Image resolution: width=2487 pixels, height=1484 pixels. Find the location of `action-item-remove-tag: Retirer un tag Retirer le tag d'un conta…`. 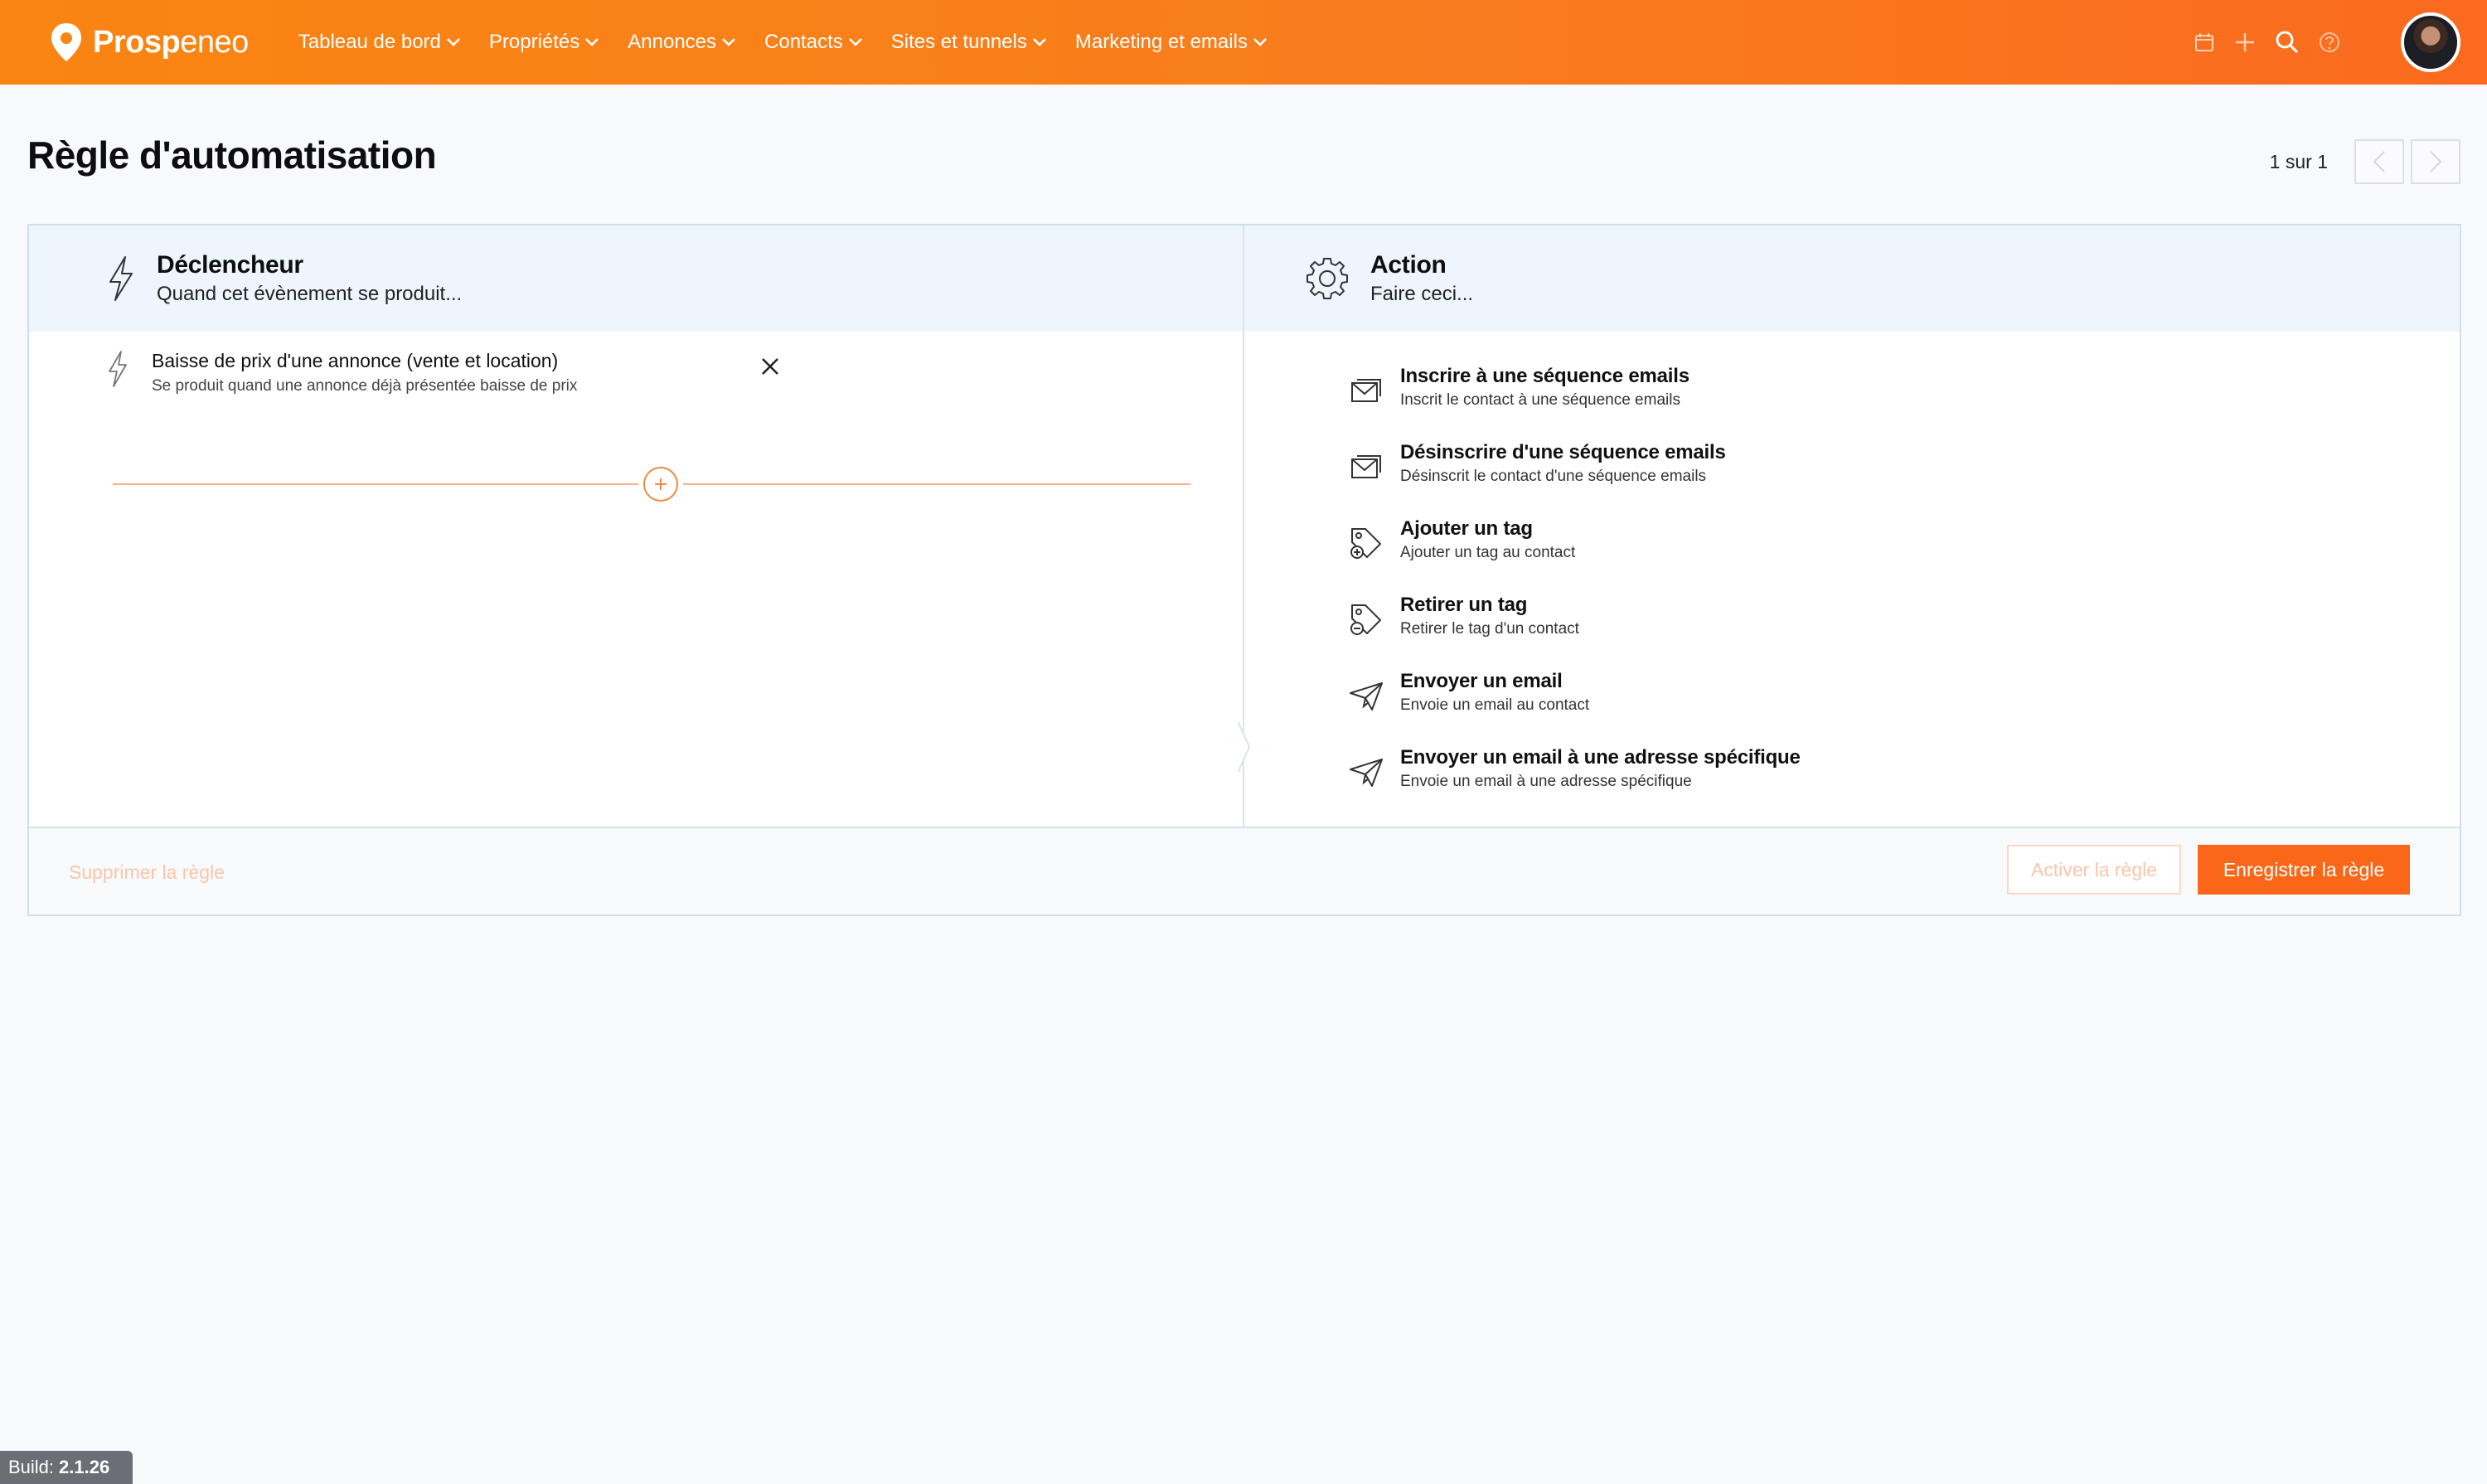

action-item-remove-tag: Retirer un tag Retirer le tag d'un conta… is located at coordinates (1574, 632).